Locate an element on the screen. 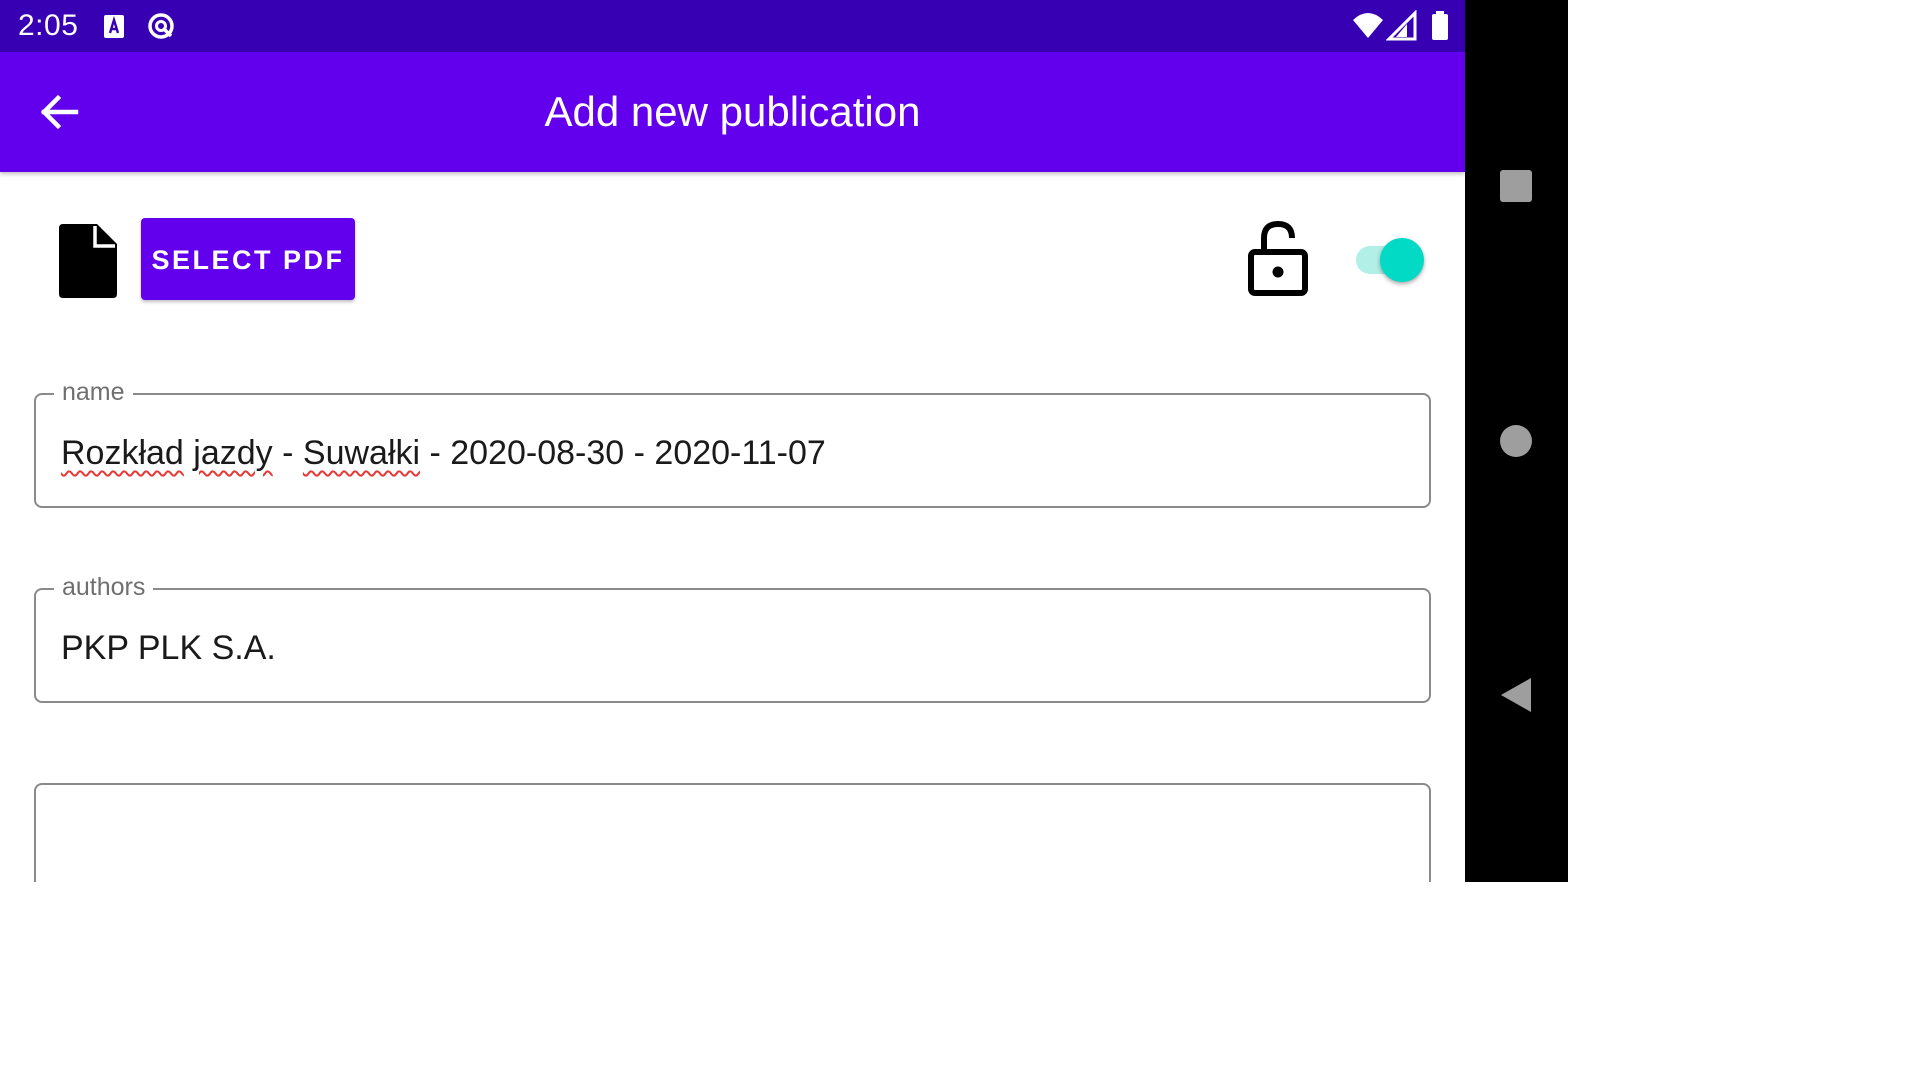 The image size is (1920, 1080). recents-icon is located at coordinates (1516, 186).